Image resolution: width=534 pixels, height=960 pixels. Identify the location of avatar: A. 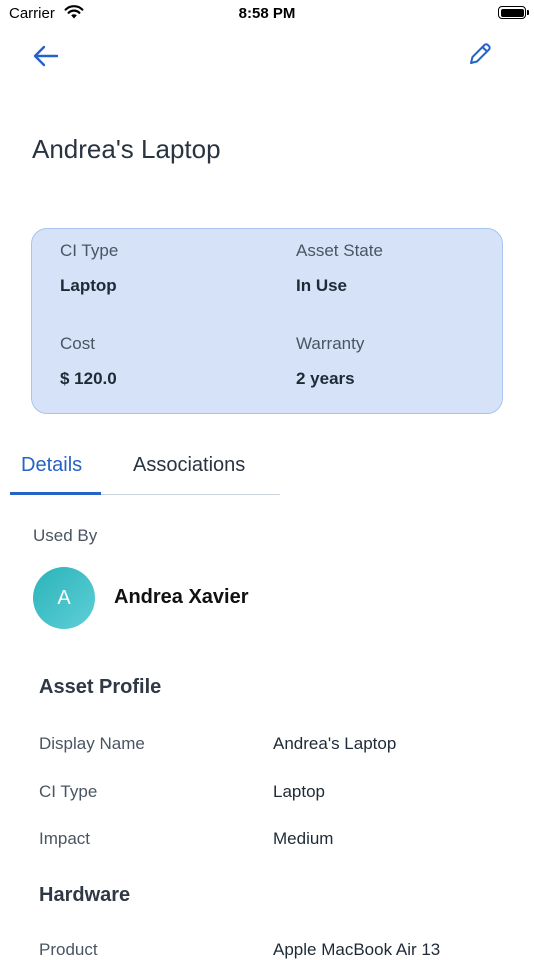
(64, 598).